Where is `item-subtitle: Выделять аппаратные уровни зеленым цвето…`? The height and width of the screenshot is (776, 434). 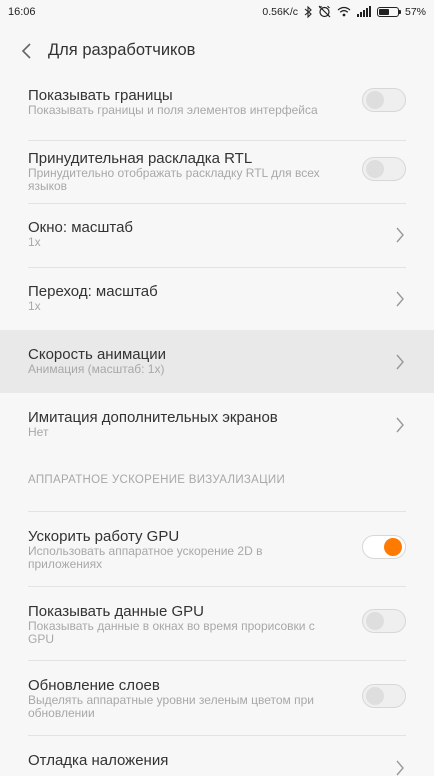 item-subtitle: Выделять аппаратные уровни зеленым цвето… is located at coordinates (171, 706).